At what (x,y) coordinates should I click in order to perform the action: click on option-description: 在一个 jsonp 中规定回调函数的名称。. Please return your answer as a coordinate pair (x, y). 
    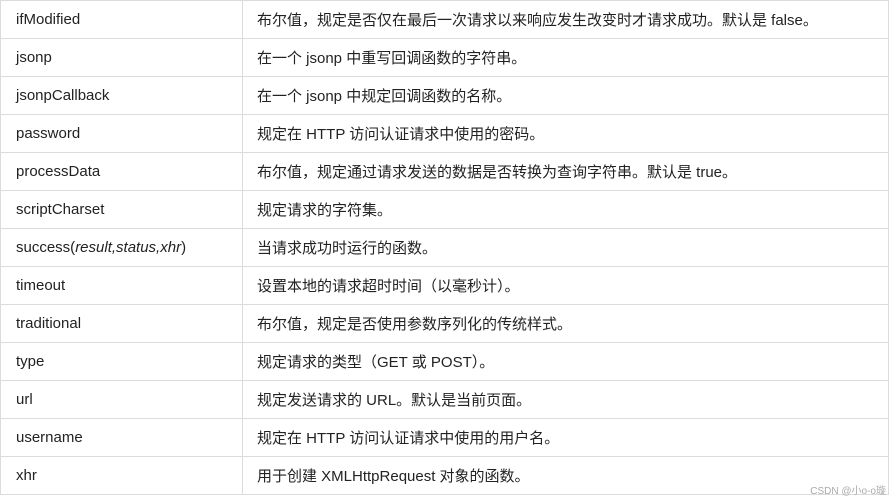
    Looking at the image, I should click on (565, 95).